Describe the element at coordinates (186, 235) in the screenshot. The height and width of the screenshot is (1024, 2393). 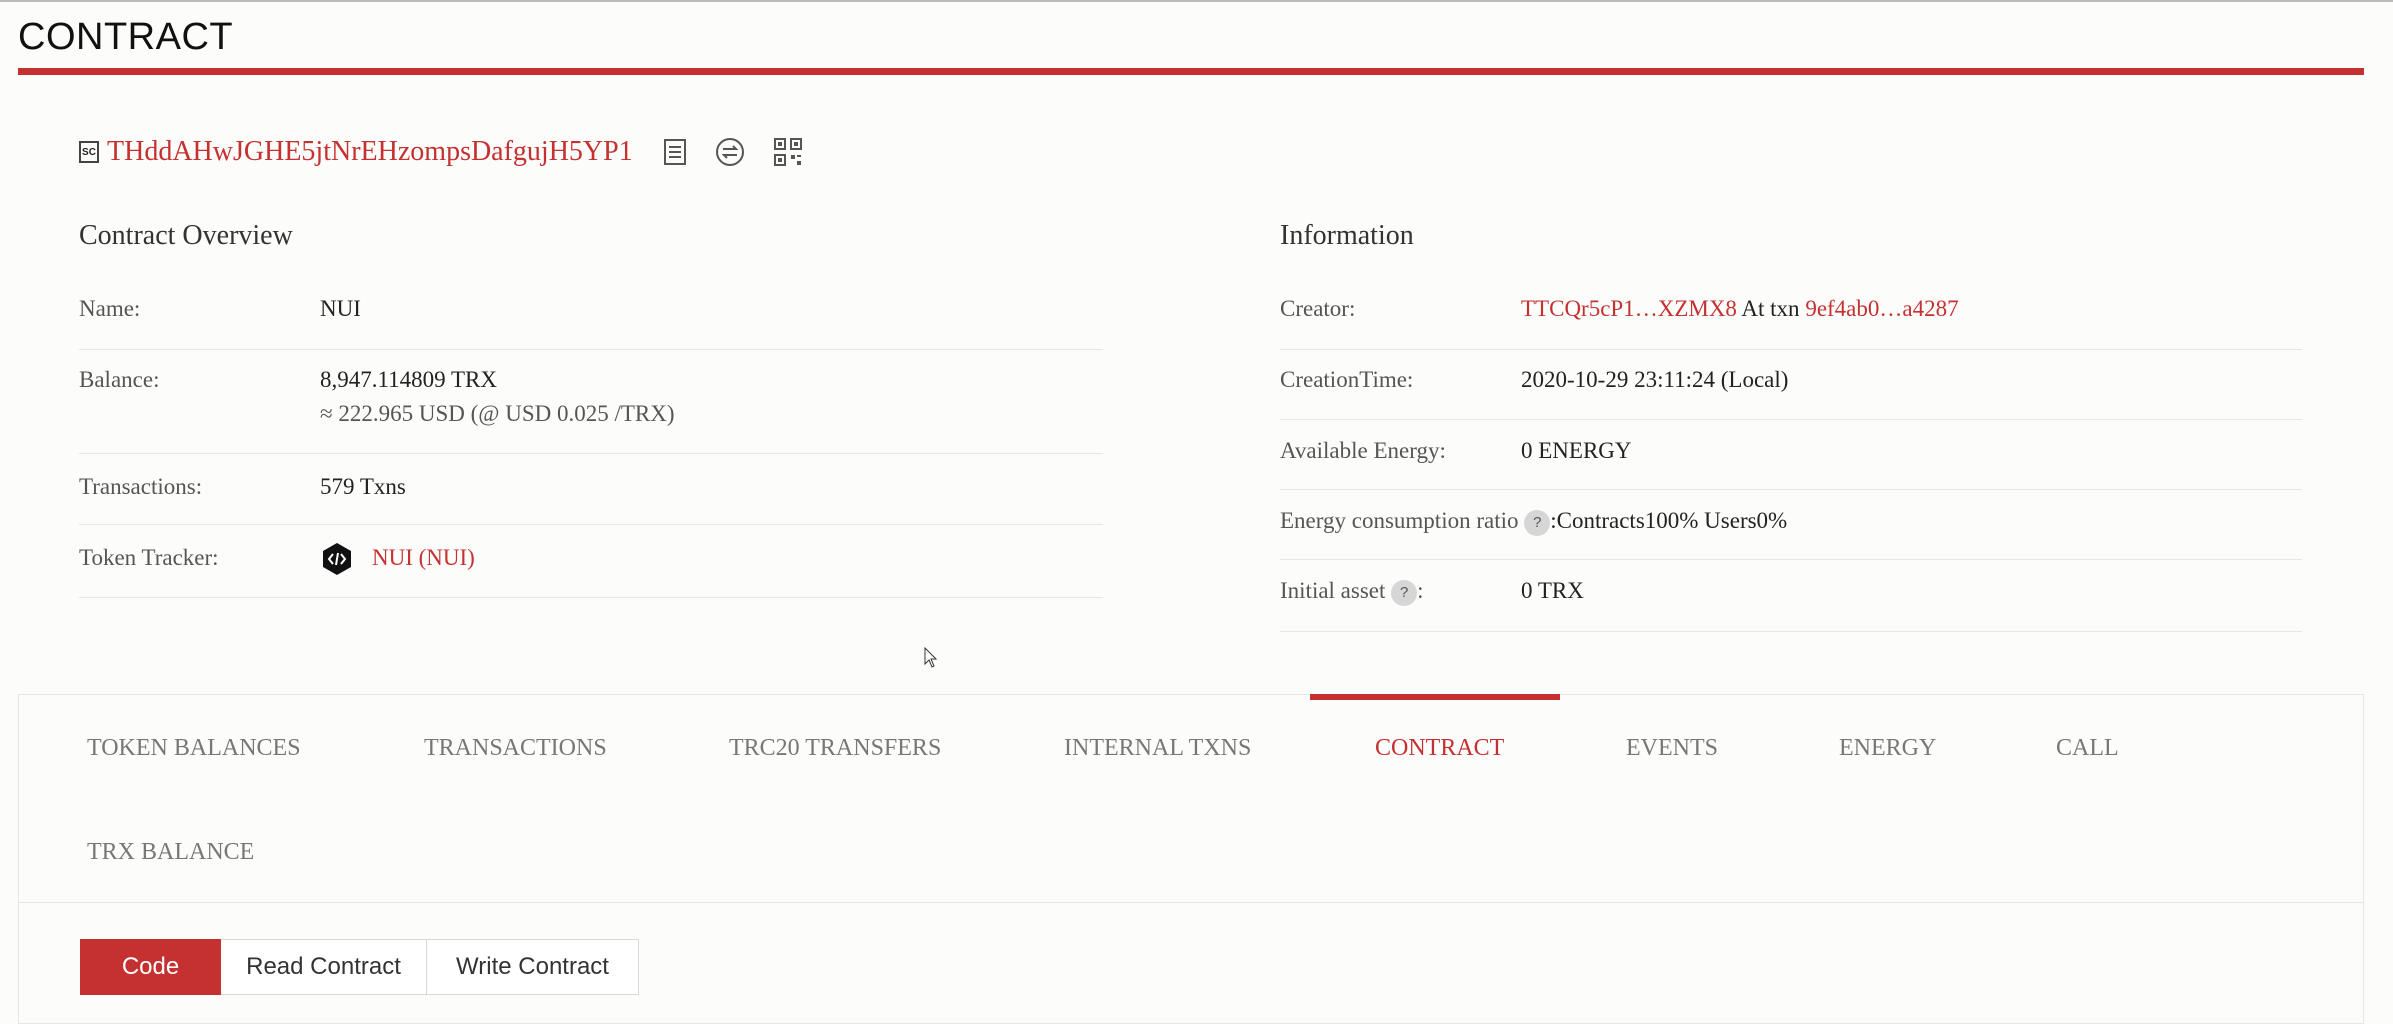
I see `contract-overview-heading: Contract Overview` at that location.